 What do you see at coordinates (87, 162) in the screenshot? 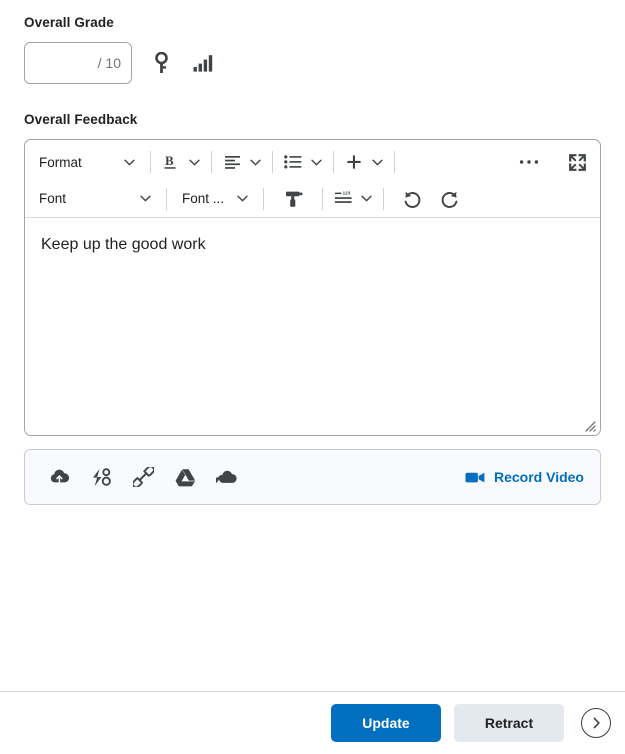
I see `format-dropdown: Format` at bounding box center [87, 162].